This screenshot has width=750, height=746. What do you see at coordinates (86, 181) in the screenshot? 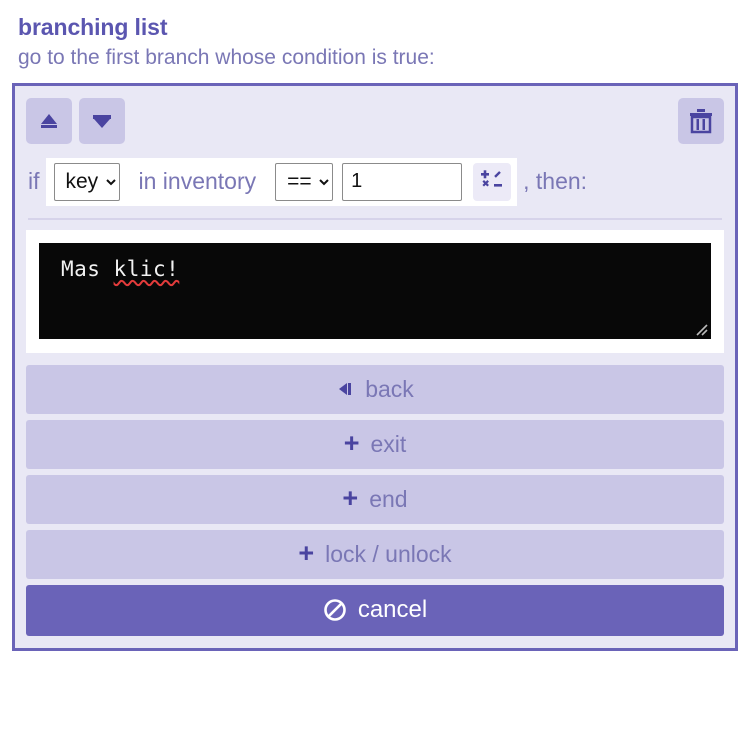
I see `inventory-item-select: key` at bounding box center [86, 181].